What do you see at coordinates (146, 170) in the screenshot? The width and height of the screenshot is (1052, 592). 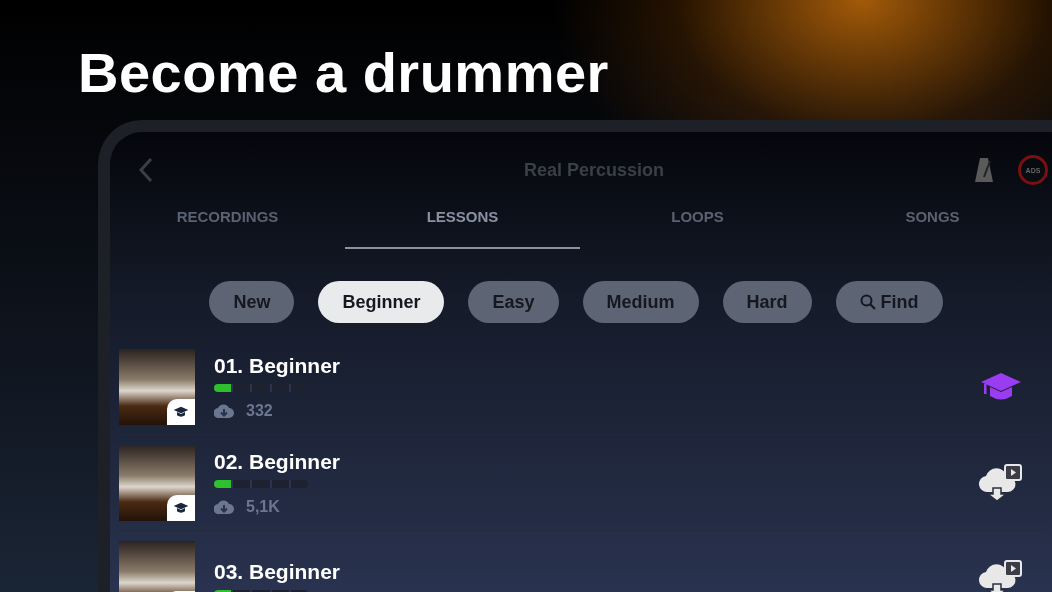 I see `back-icon` at bounding box center [146, 170].